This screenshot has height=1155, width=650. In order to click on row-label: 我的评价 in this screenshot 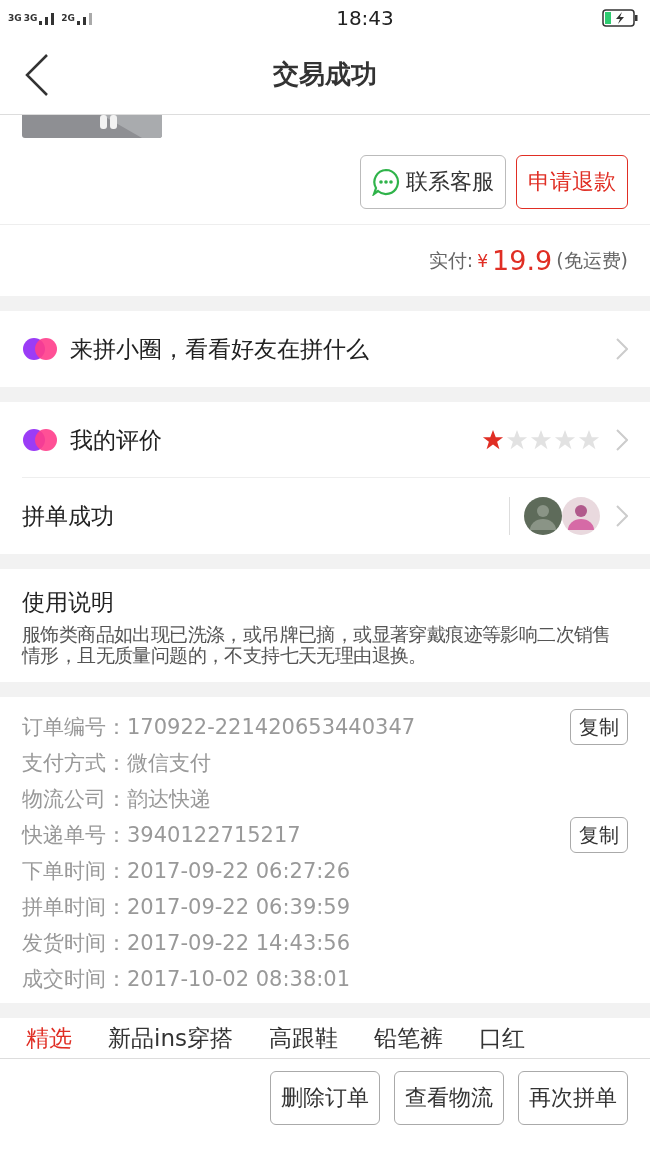, I will do `click(270, 440)`.